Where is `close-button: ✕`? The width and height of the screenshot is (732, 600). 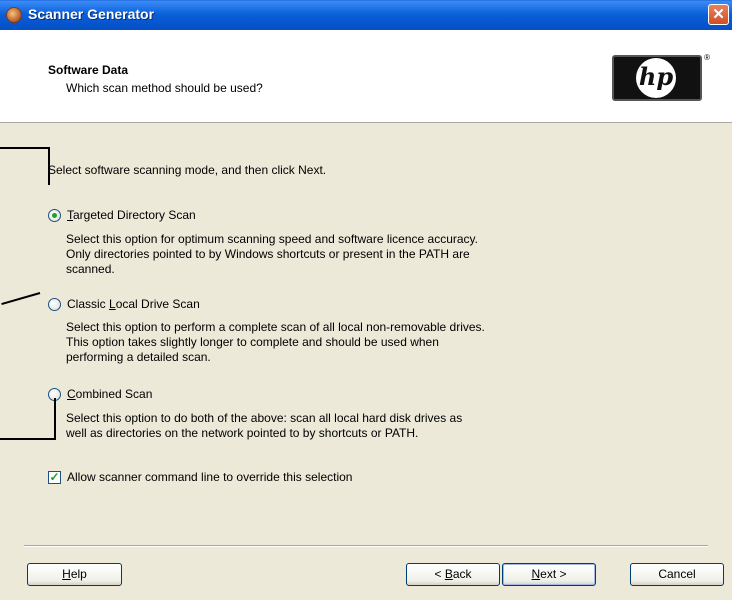
close-button: ✕ is located at coordinates (718, 14).